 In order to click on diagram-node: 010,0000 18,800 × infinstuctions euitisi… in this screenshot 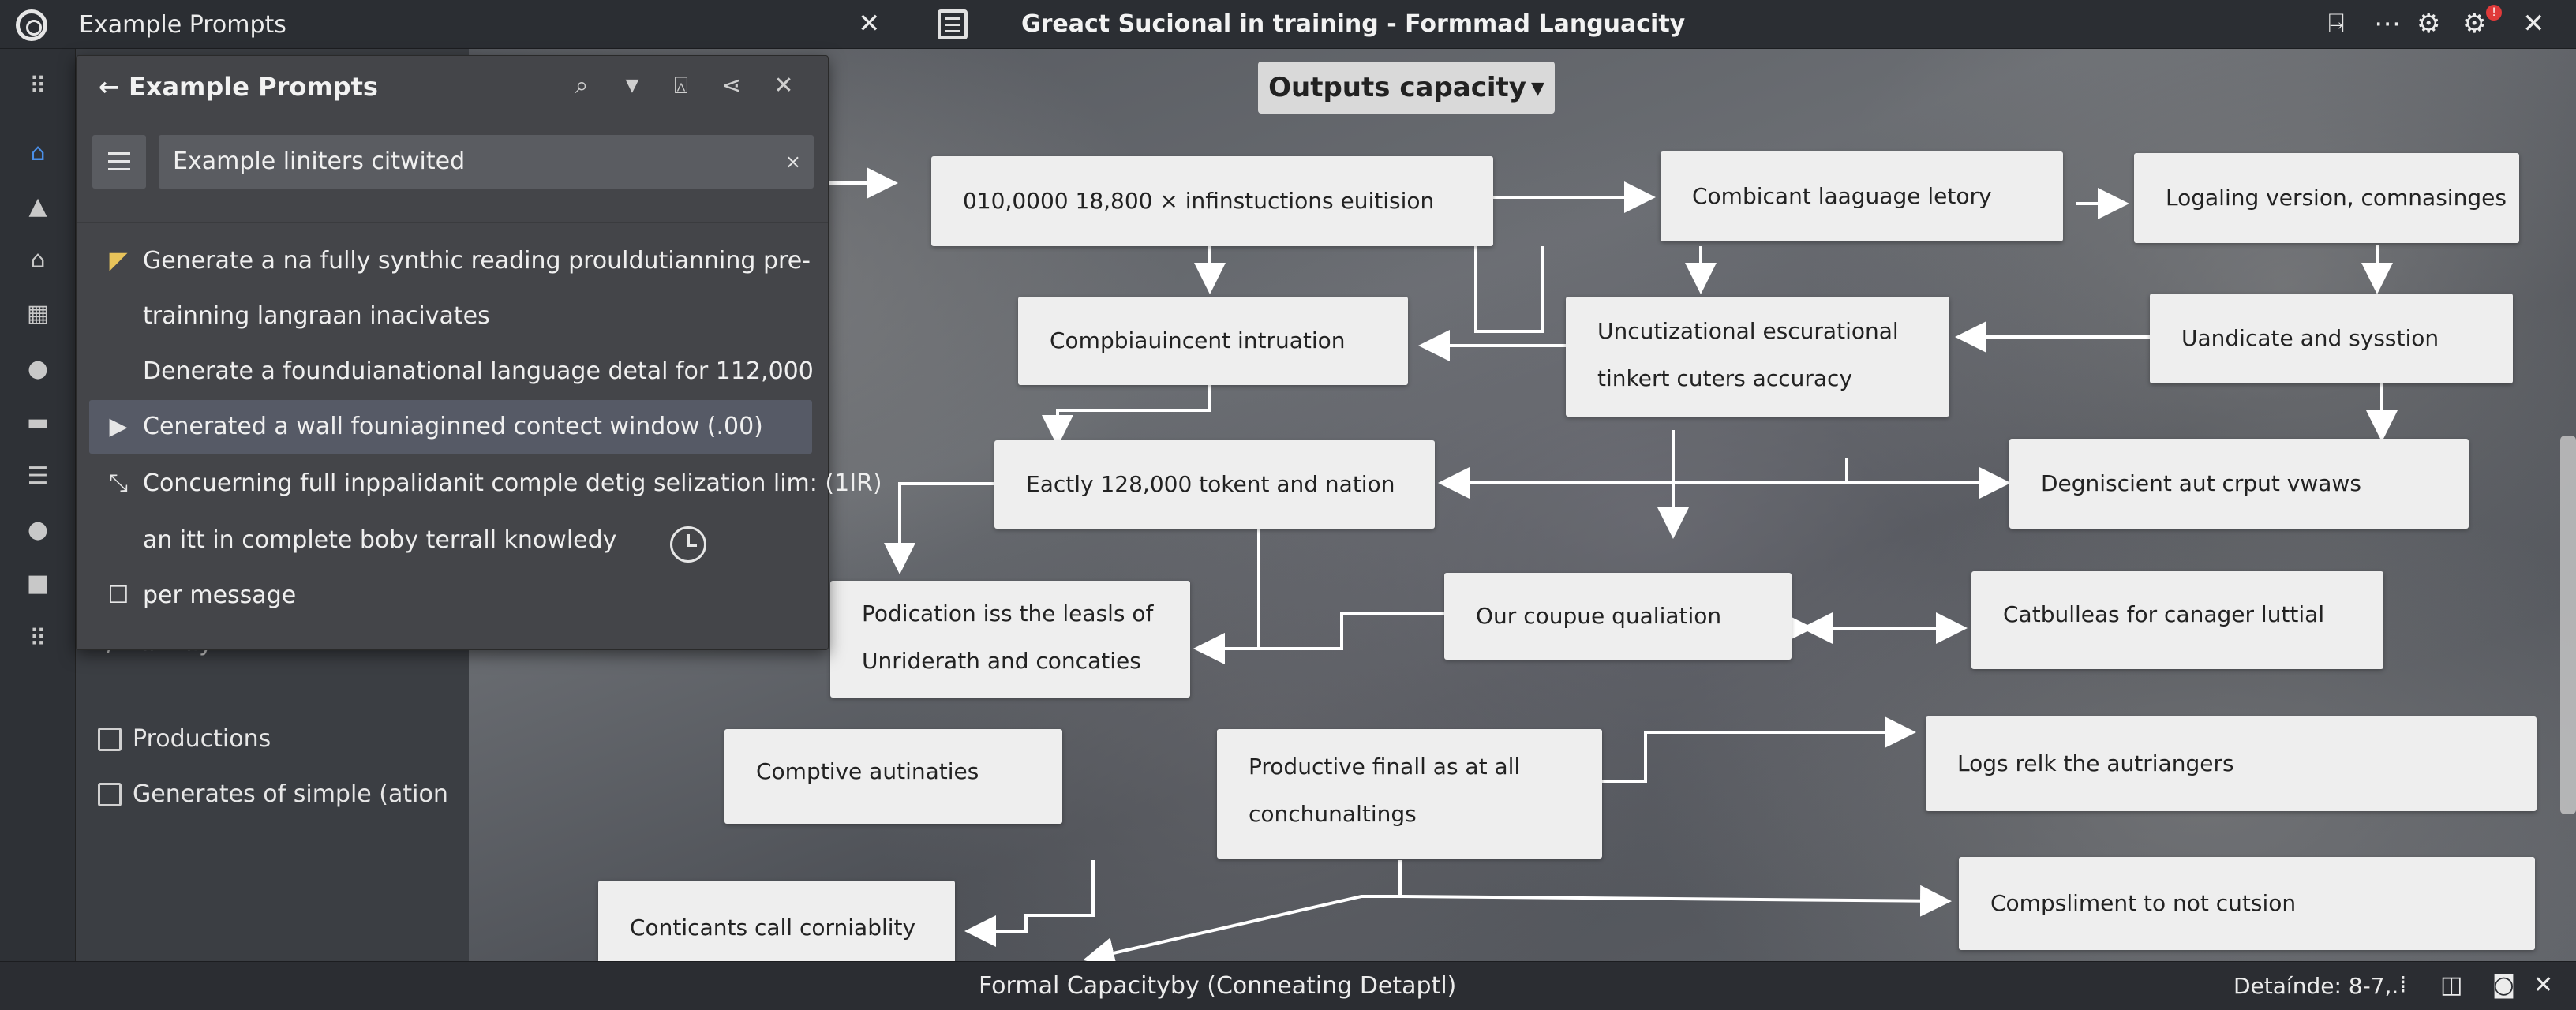, I will do `click(1212, 201)`.